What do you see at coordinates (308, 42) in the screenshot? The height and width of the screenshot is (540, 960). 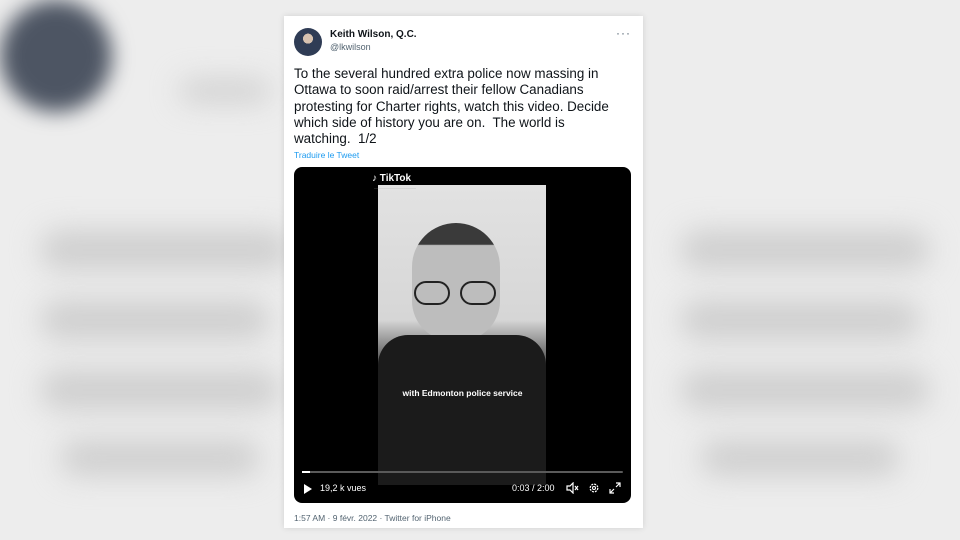 I see `avatar` at bounding box center [308, 42].